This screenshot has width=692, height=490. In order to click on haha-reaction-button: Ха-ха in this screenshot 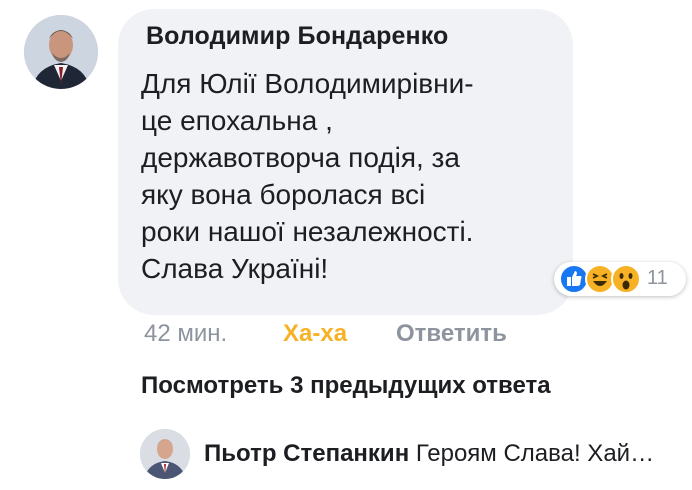, I will do `click(315, 334)`.